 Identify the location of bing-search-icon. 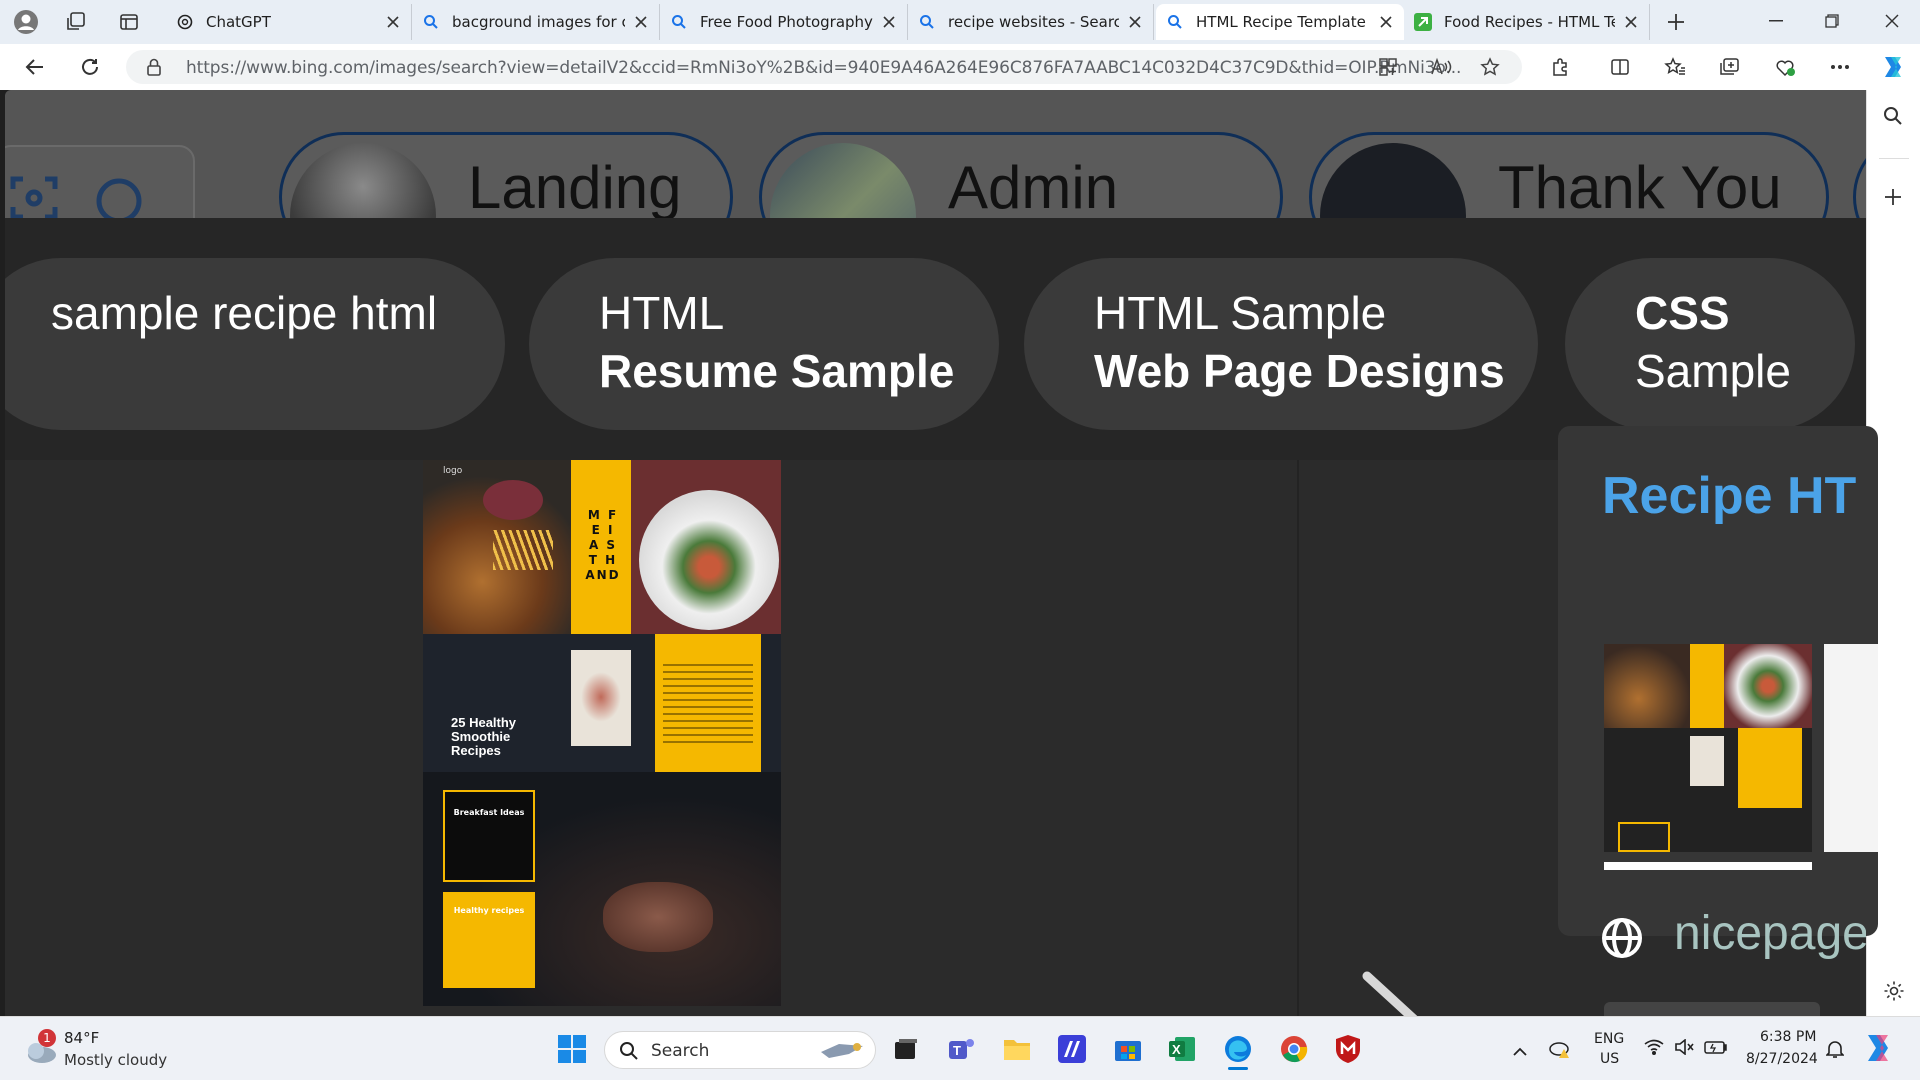
(679, 22).